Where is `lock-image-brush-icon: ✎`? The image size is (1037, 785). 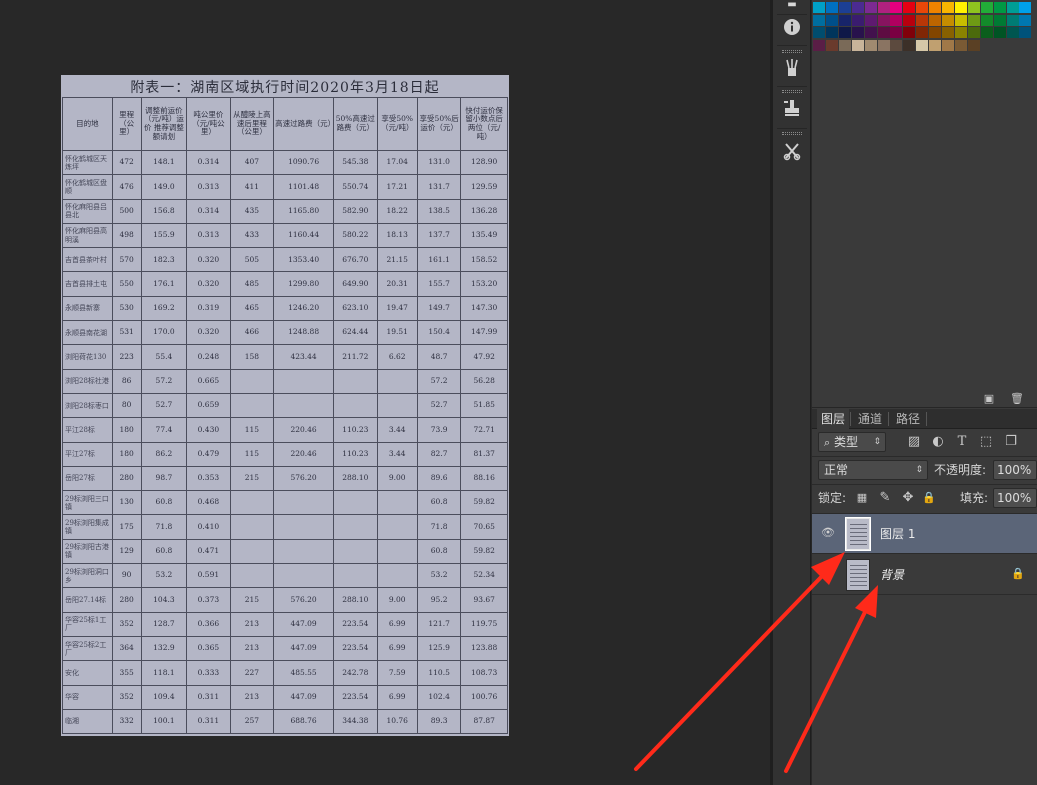
lock-image-brush-icon: ✎ is located at coordinates (885, 498).